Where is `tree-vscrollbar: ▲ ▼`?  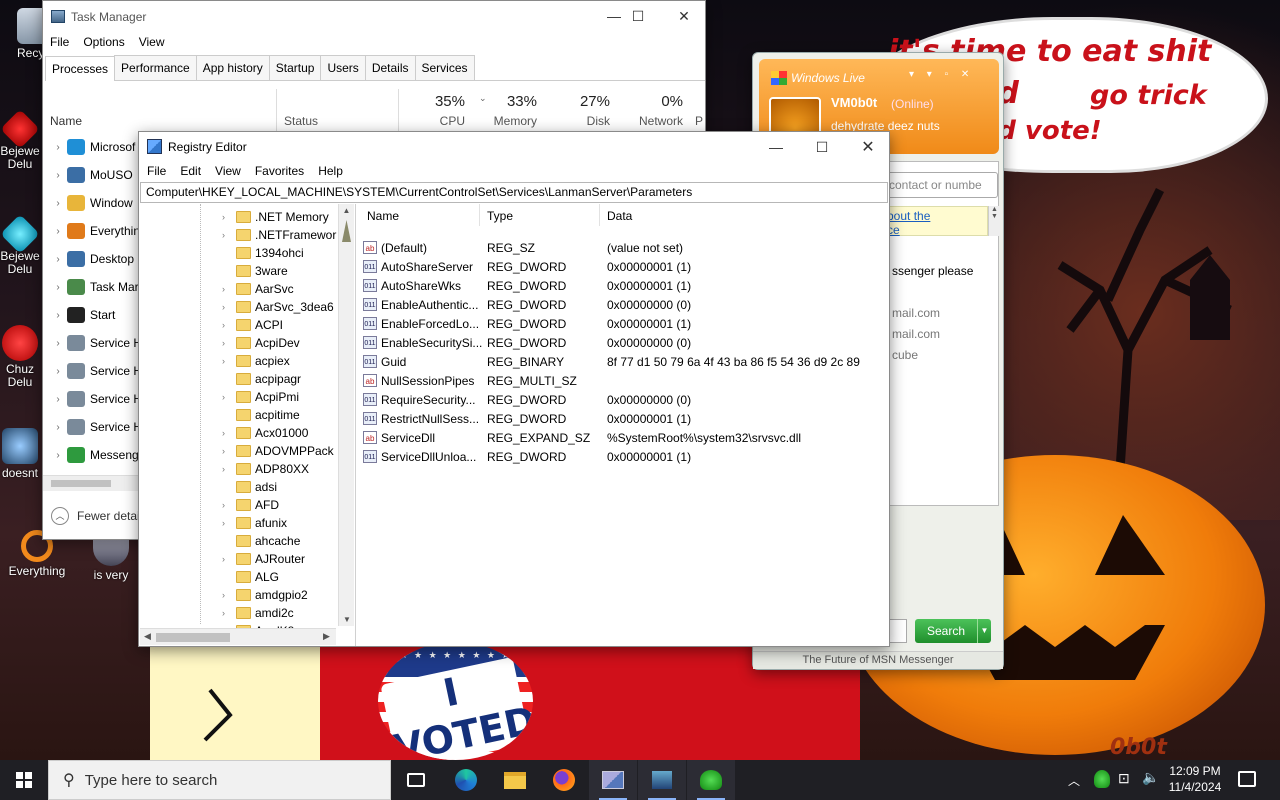 tree-vscrollbar: ▲ ▼ is located at coordinates (346, 415).